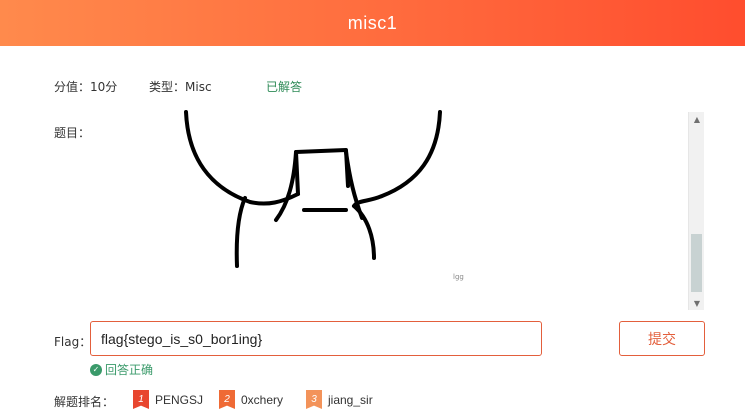  What do you see at coordinates (696, 263) in the screenshot?
I see `scrollbar-thumb` at bounding box center [696, 263].